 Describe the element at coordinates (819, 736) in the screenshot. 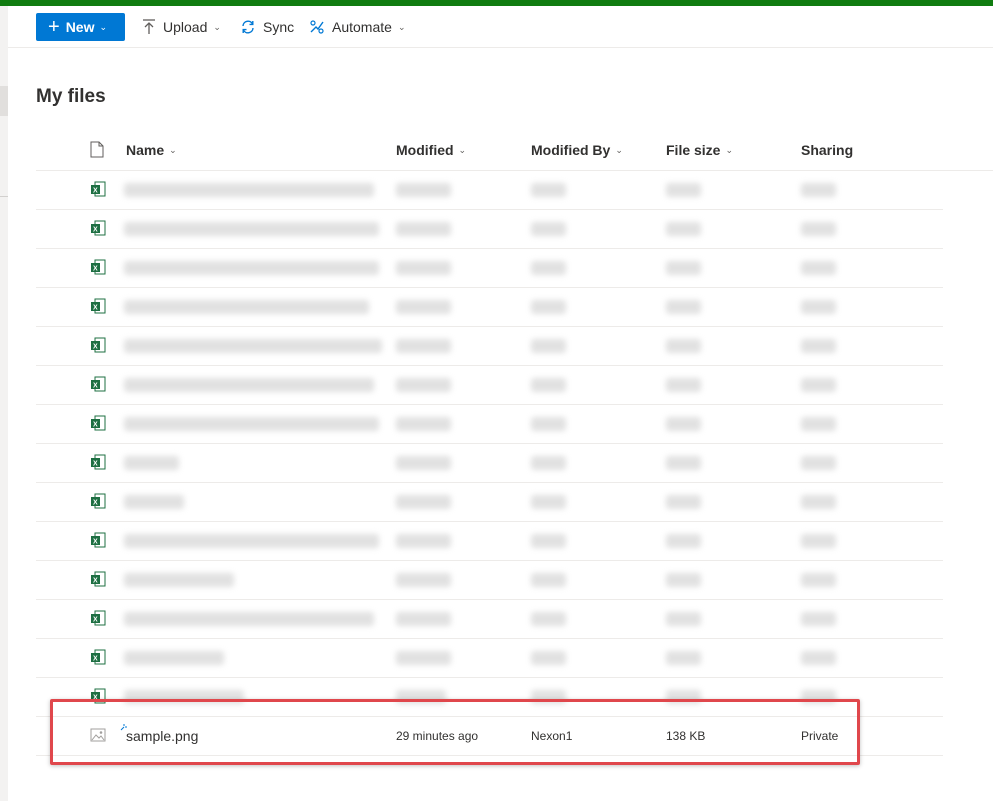

I see `sharing-cell: Private` at that location.